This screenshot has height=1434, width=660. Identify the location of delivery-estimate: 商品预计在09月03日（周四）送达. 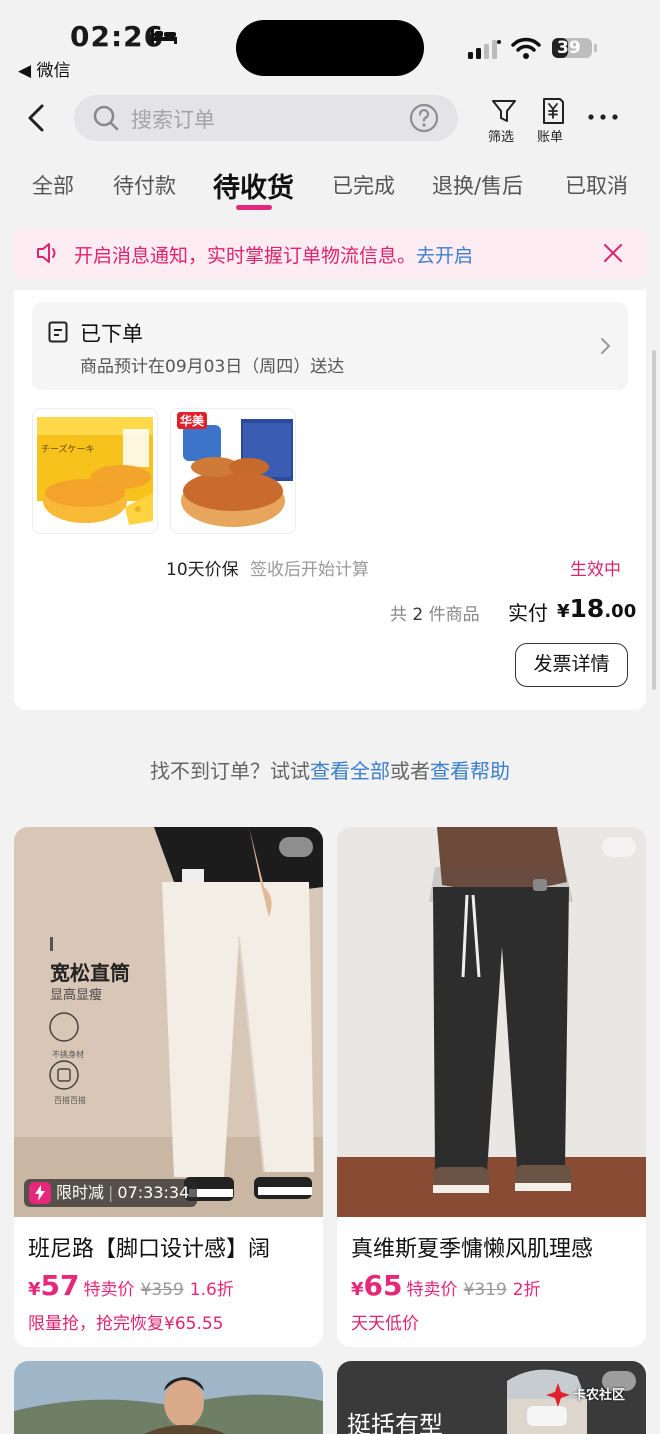
(212, 367).